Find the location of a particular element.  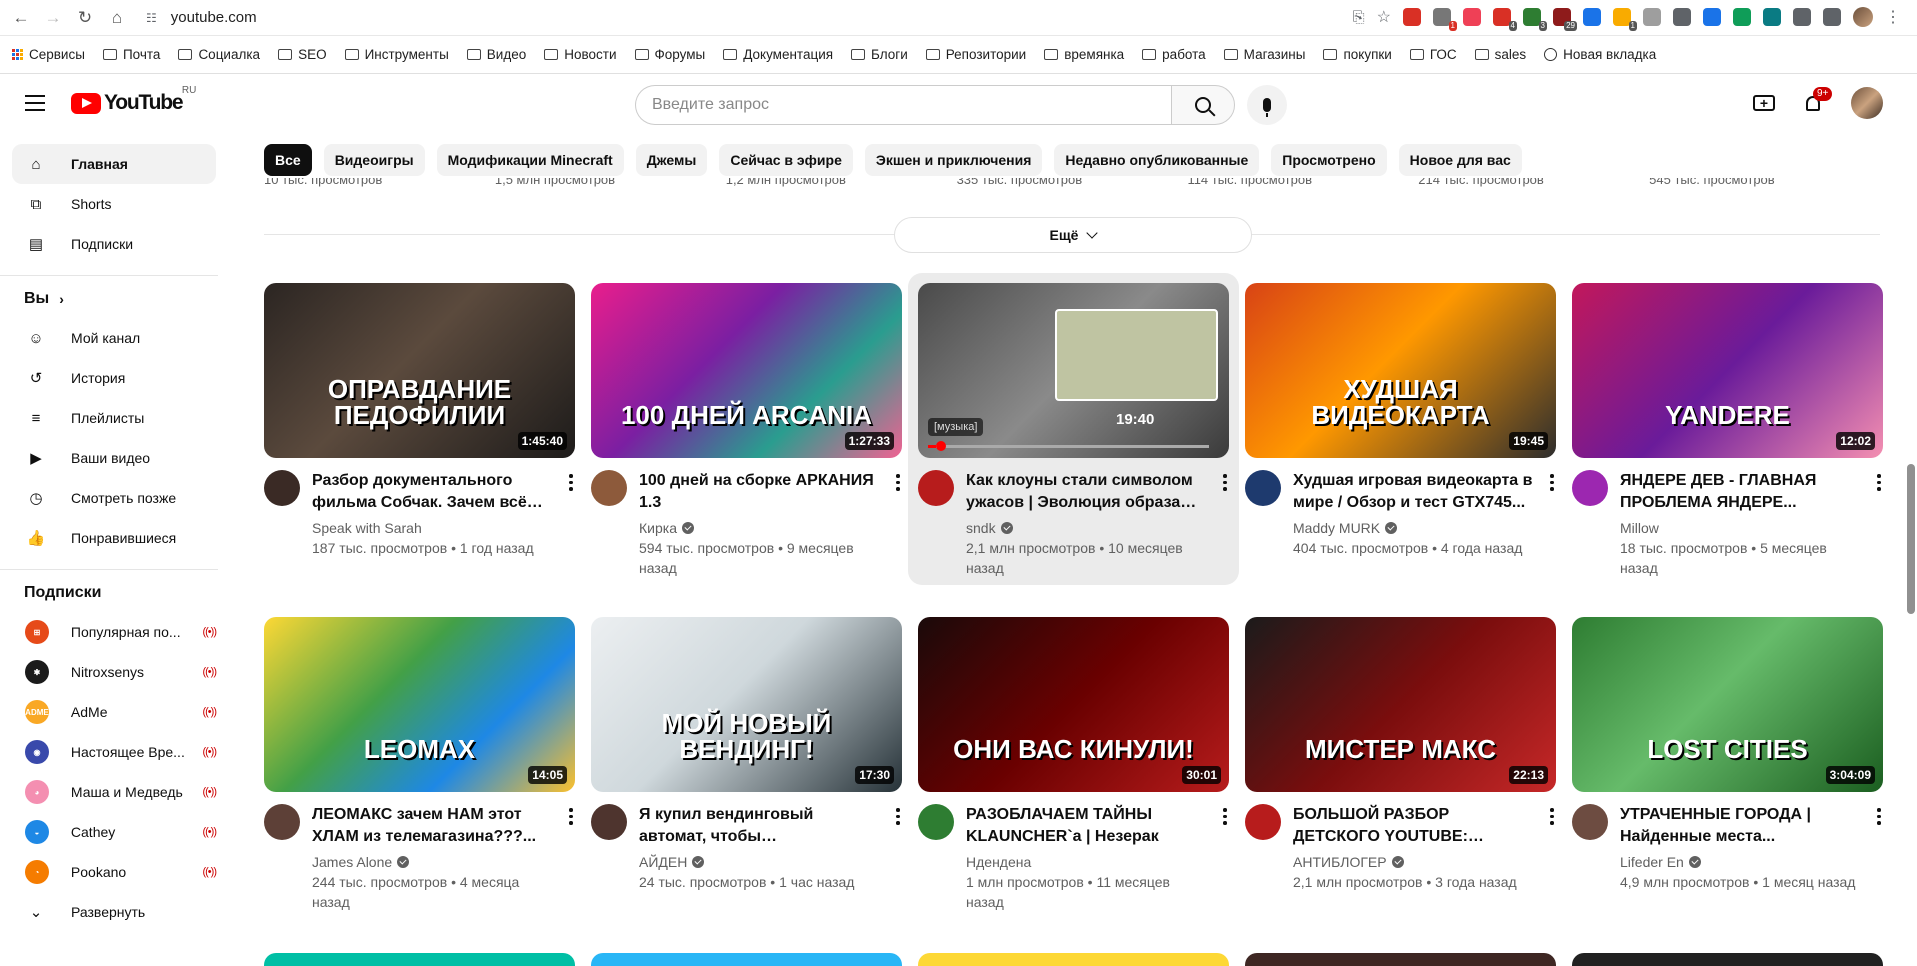

address-bar: ☷ youtube.com is located at coordinates (646, 18).